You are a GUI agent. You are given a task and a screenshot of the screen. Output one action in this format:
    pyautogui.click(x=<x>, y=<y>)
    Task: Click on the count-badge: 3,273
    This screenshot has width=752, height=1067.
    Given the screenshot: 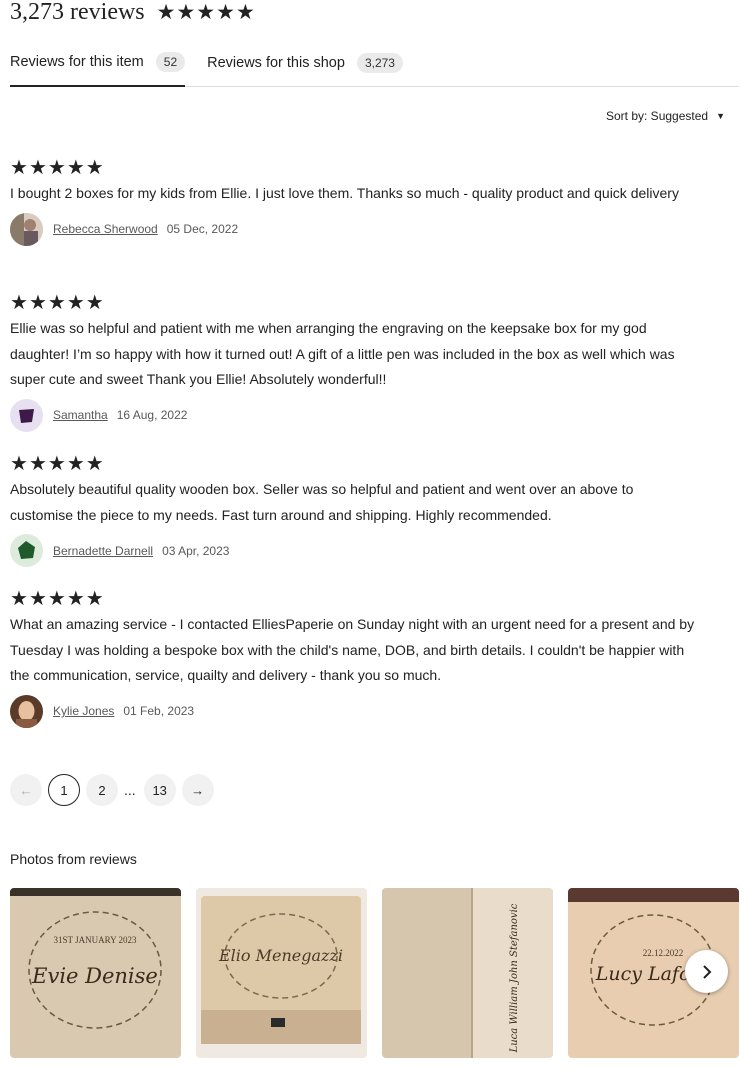 What is the action you would take?
    pyautogui.click(x=379, y=63)
    